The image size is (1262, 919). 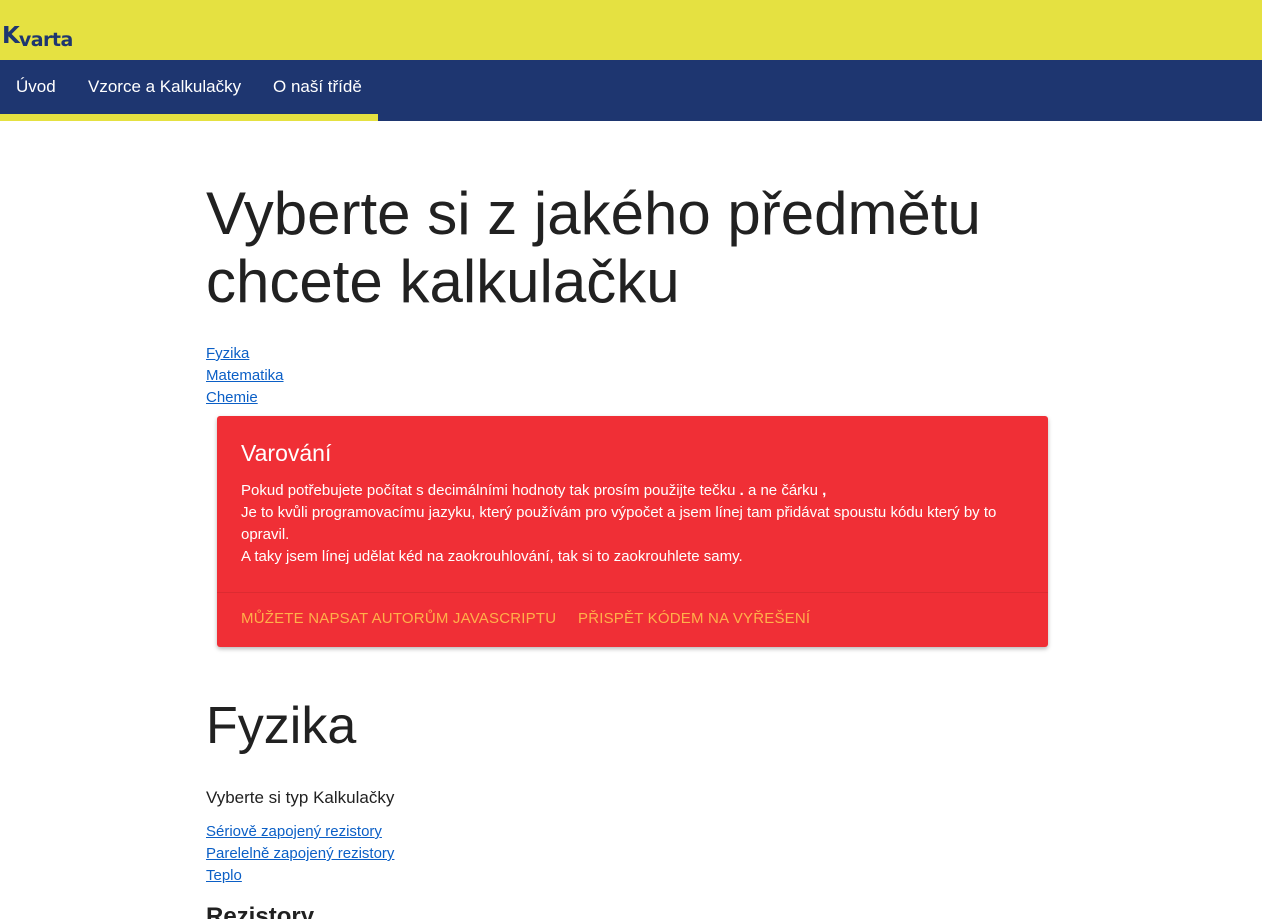 What do you see at coordinates (245, 354) in the screenshot?
I see `subject-link-fyzika: Fyzika` at bounding box center [245, 354].